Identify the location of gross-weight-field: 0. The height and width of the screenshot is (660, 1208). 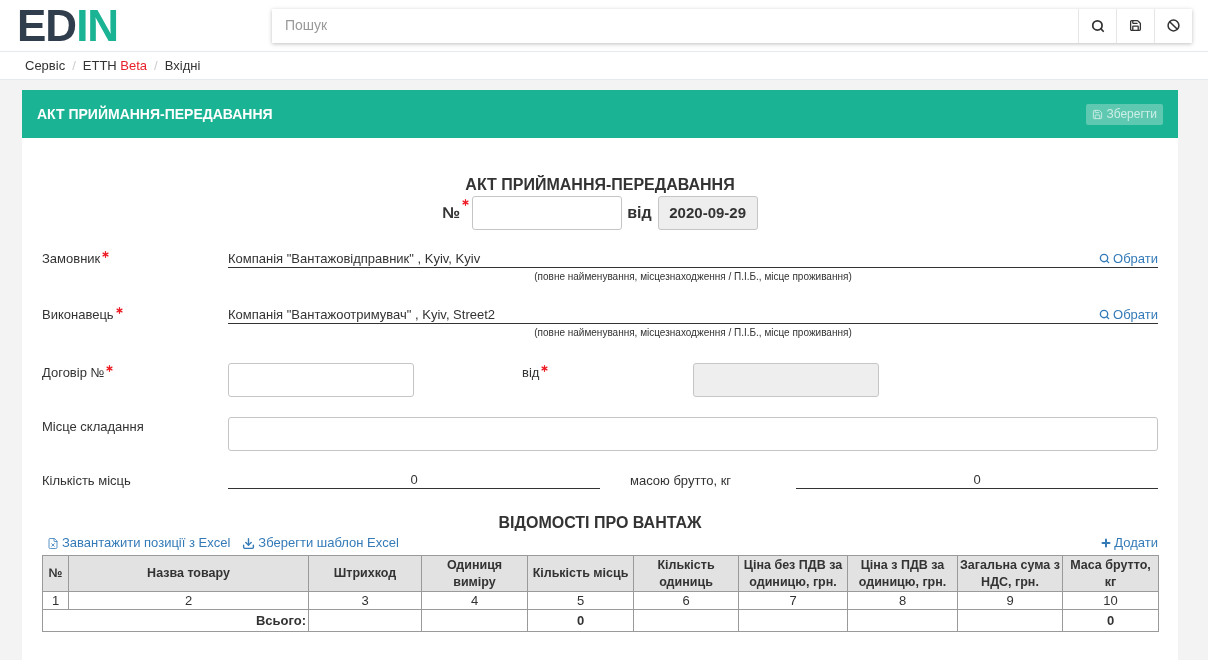
(977, 480).